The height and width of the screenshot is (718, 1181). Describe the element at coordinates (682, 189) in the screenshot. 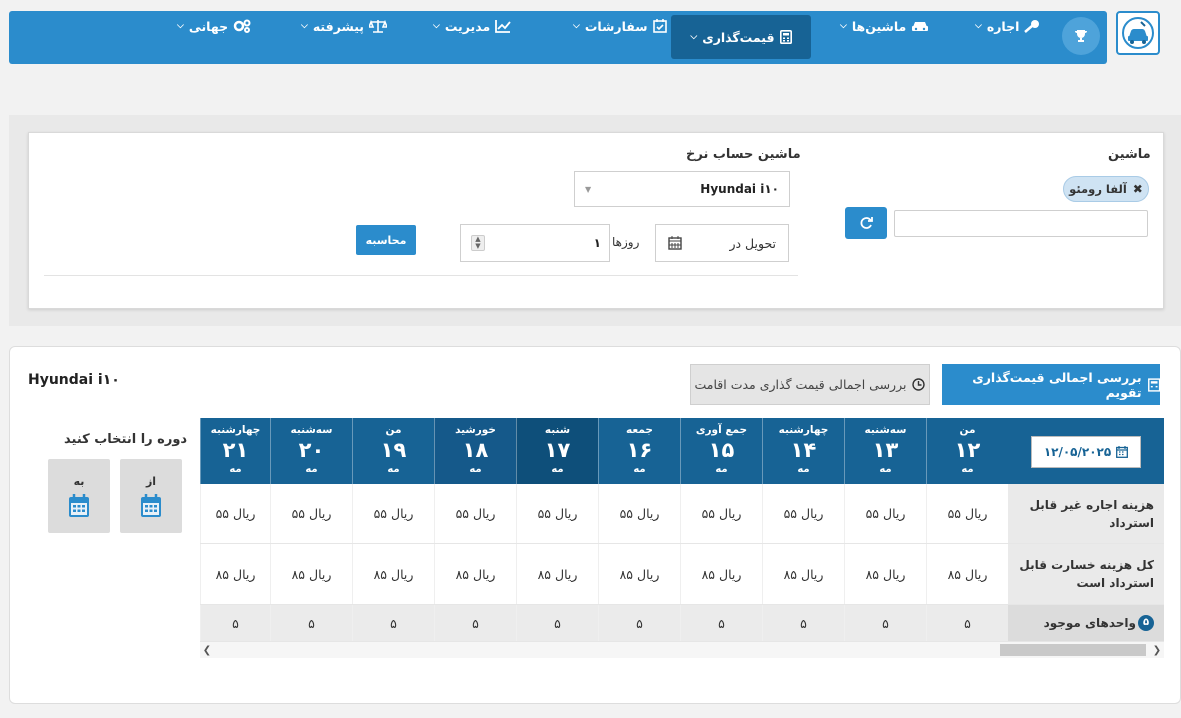

I see `rate-car-select: ▼ Hyundai i۱۰` at that location.